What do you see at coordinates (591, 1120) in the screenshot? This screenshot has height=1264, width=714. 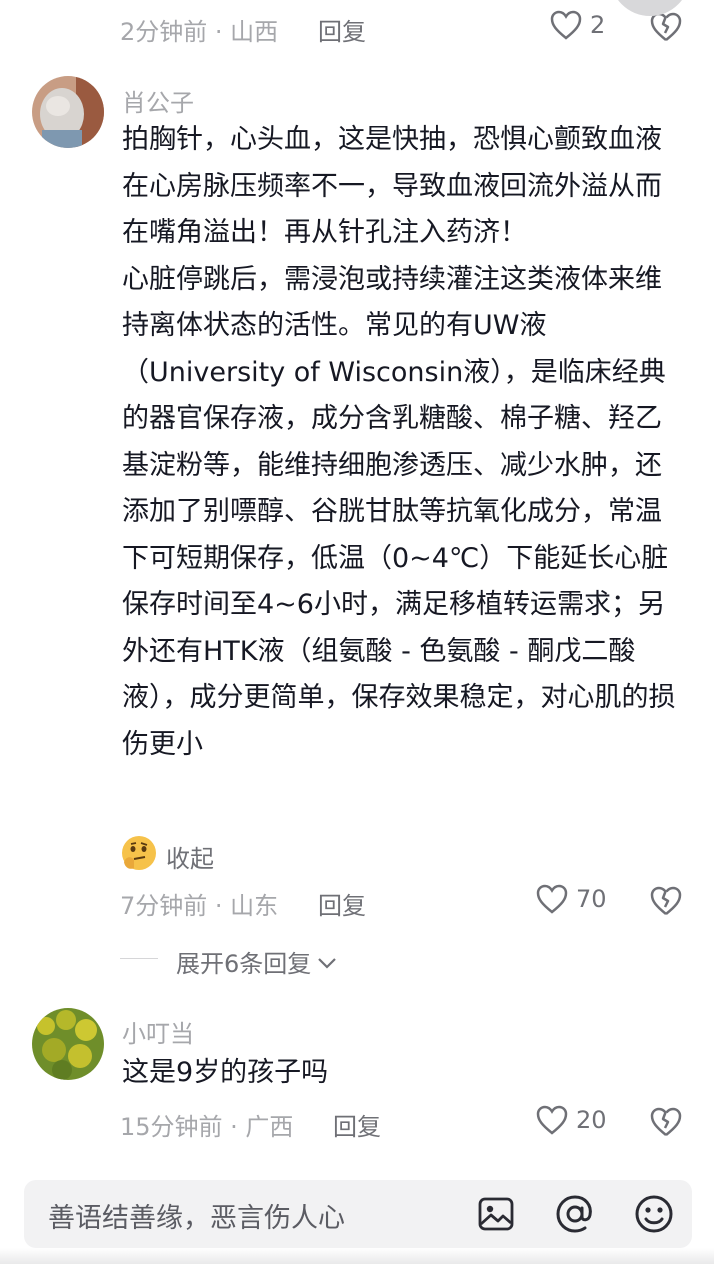 I see `like-count: 20` at bounding box center [591, 1120].